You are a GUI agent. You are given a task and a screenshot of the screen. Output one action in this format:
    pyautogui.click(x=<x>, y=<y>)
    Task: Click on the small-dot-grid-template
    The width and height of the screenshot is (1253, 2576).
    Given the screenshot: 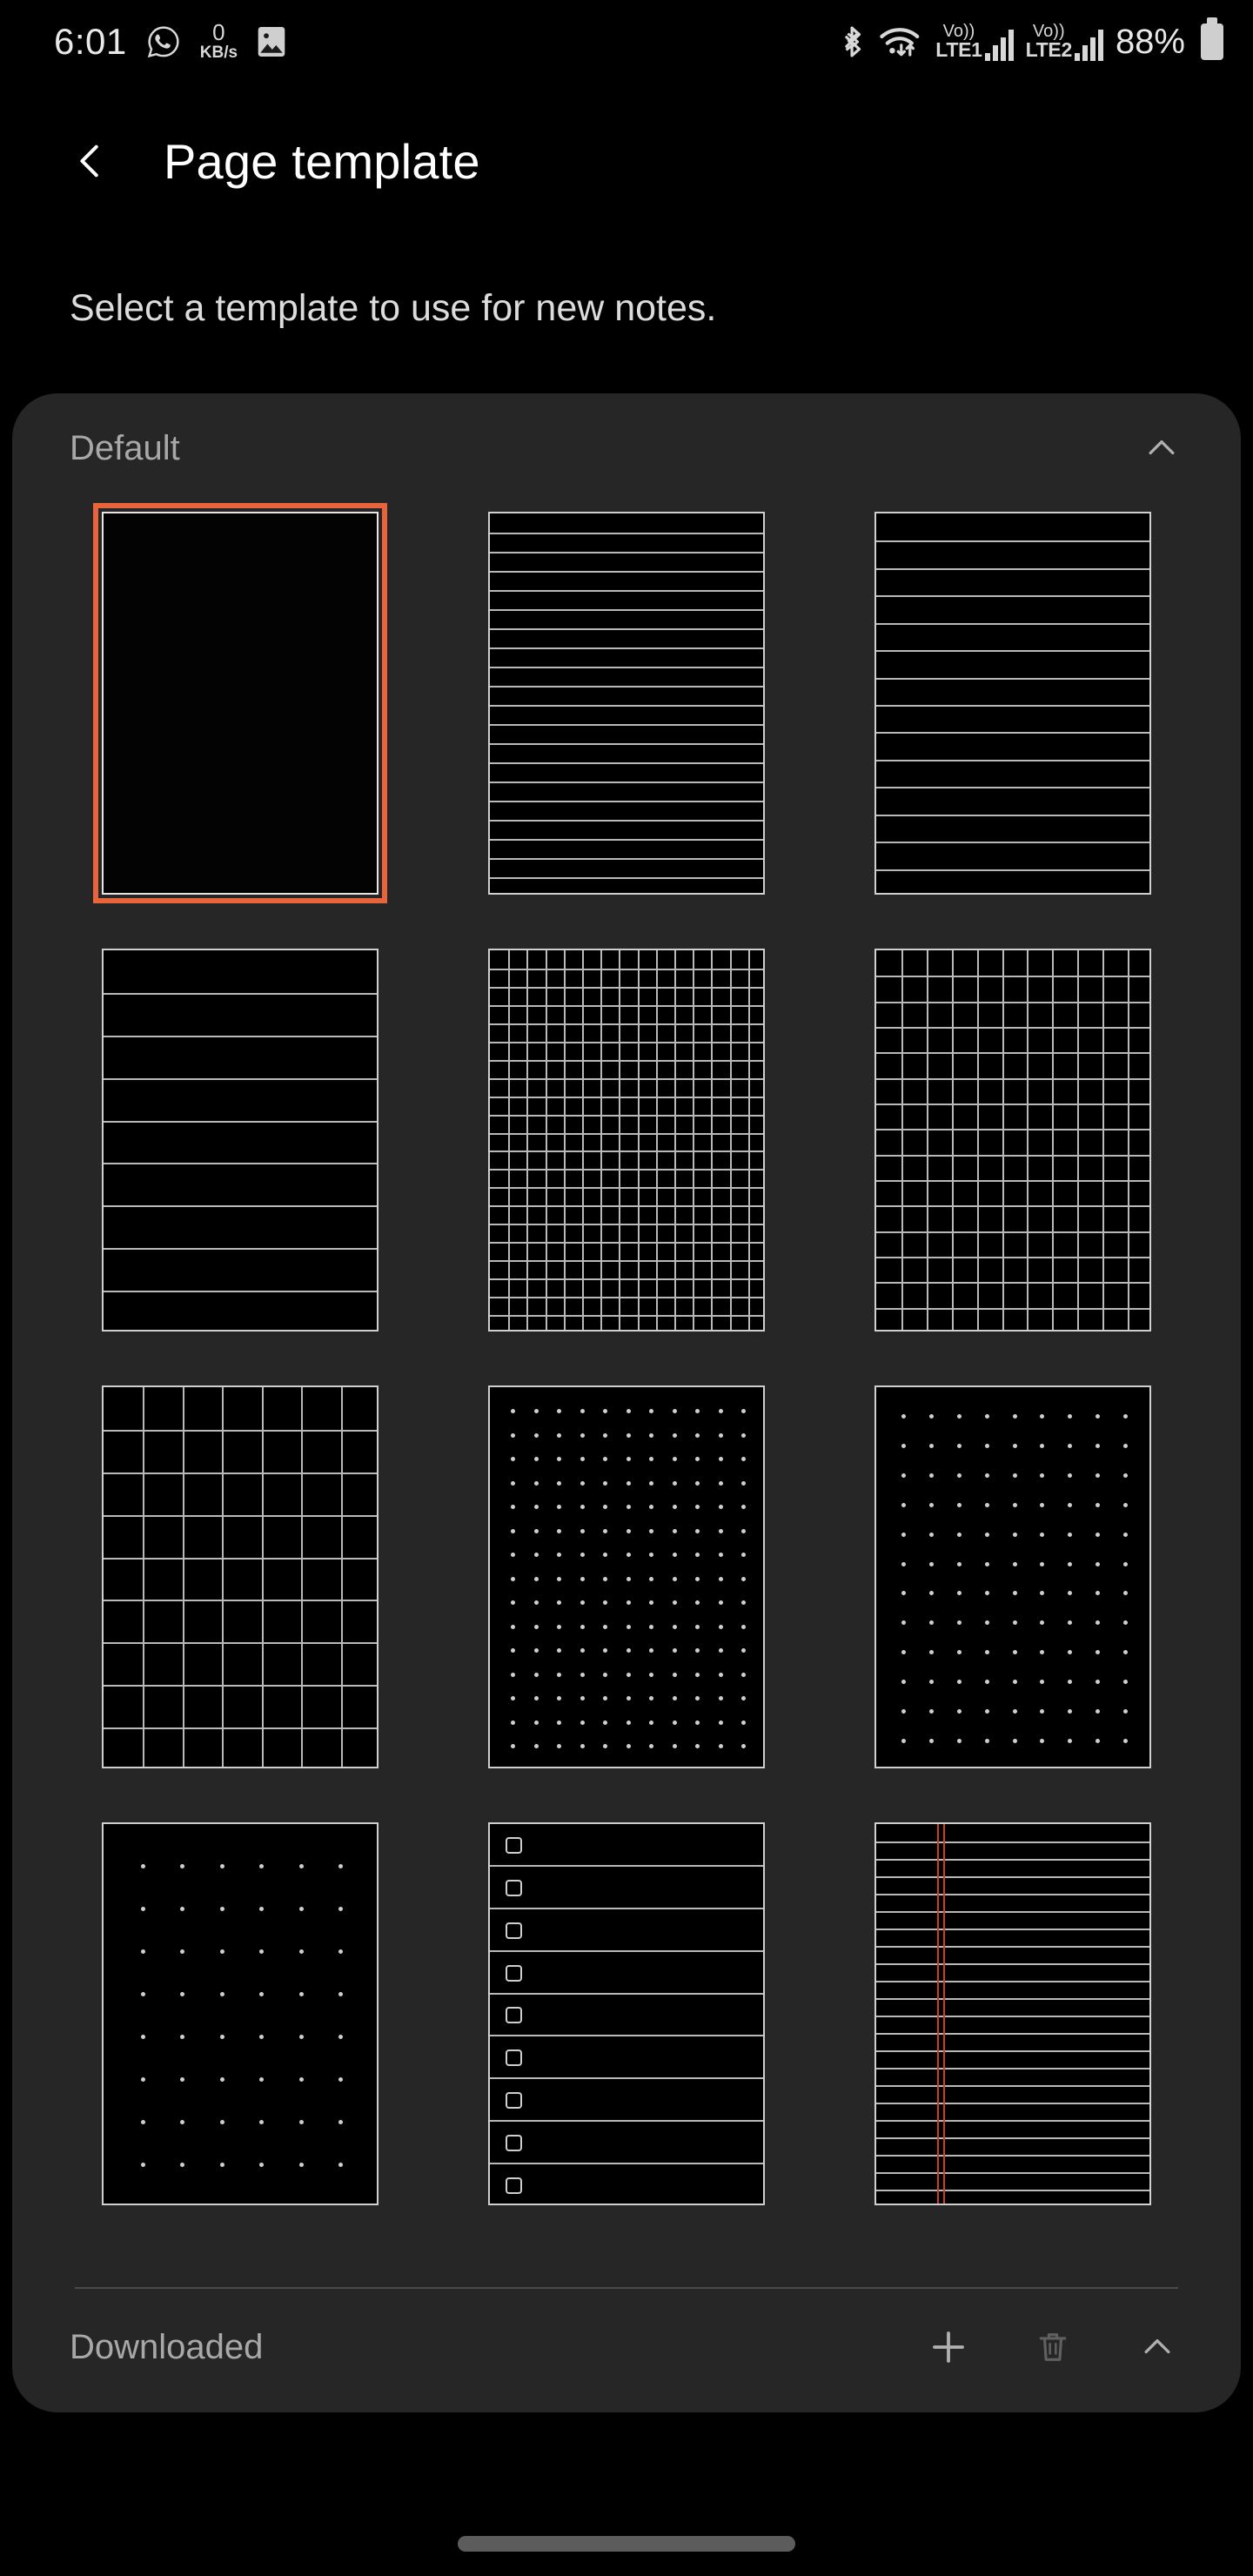 What is the action you would take?
    pyautogui.click(x=626, y=1577)
    